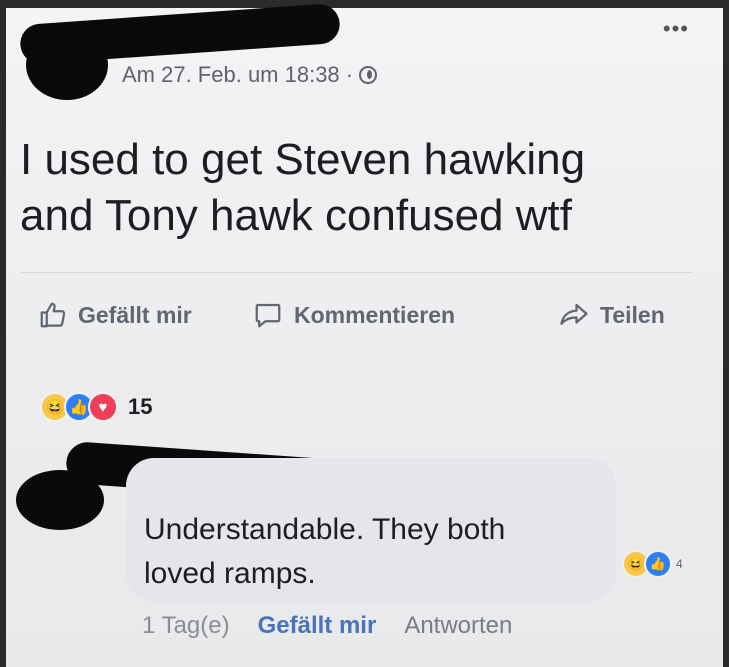 Image resolution: width=729 pixels, height=667 pixels. What do you see at coordinates (238, 74) in the screenshot?
I see `timestamp-text: Am 27. Feb. um 18:38 ·` at bounding box center [238, 74].